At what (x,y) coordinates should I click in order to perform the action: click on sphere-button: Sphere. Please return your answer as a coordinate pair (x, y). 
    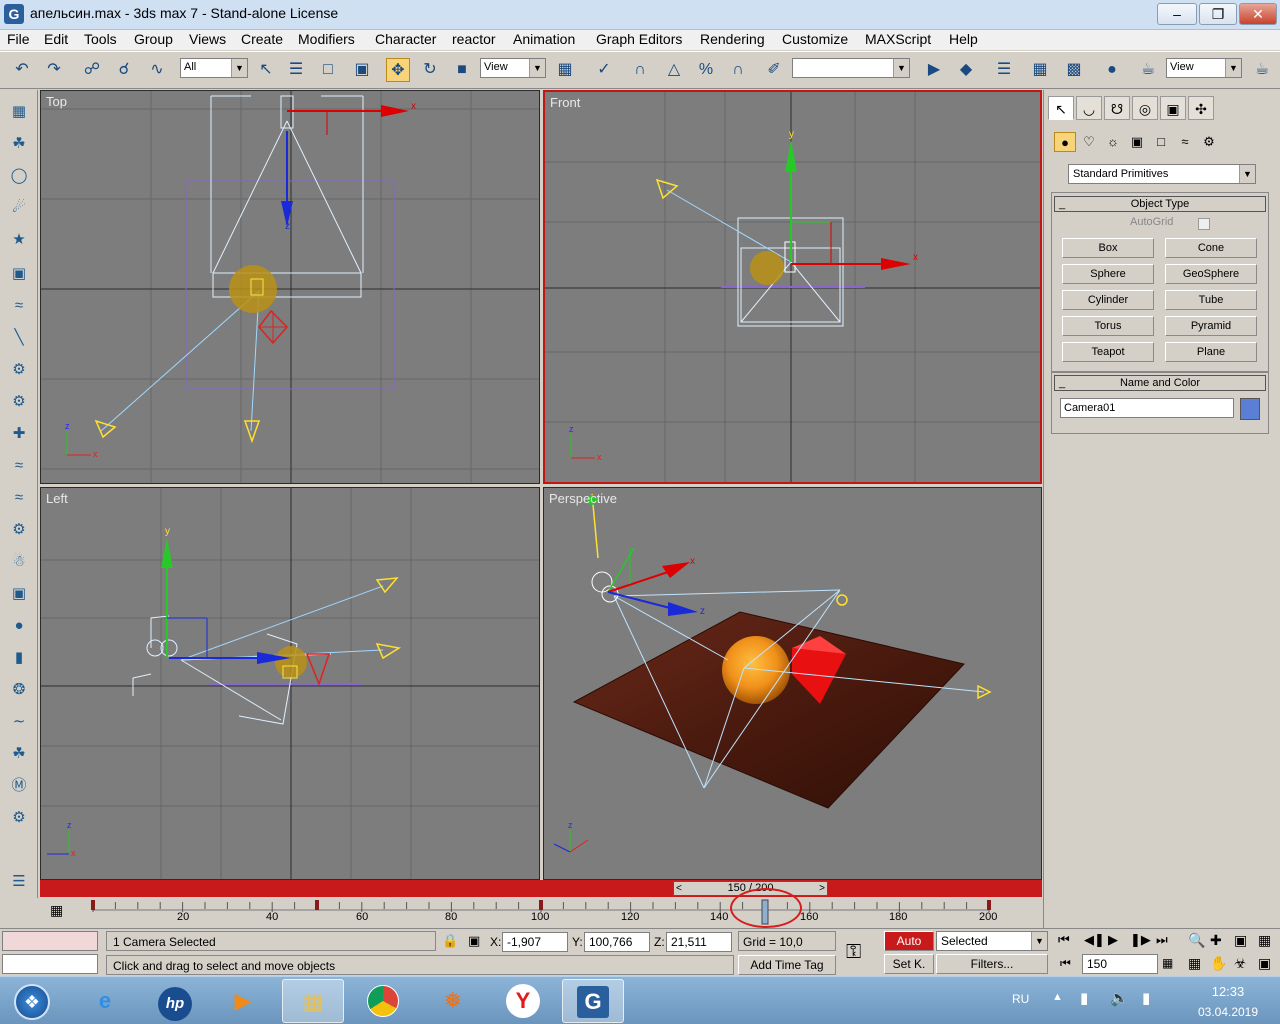
    Looking at the image, I should click on (1108, 274).